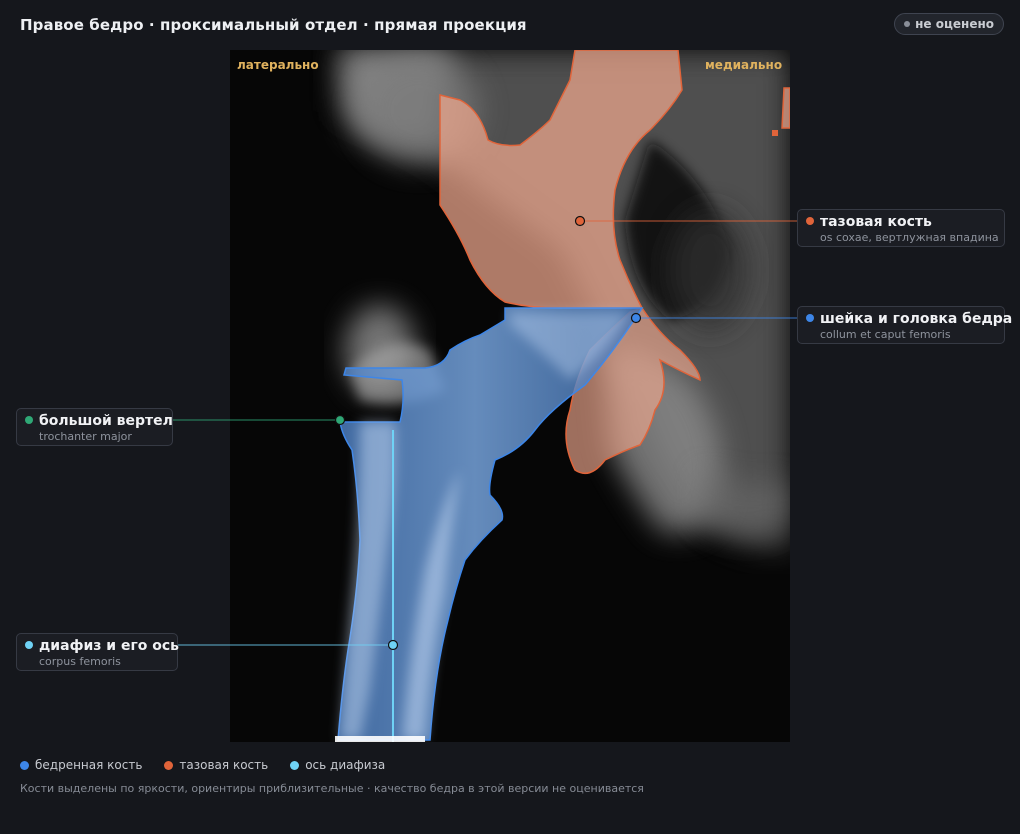 The height and width of the screenshot is (834, 1020). I want to click on shaft-marker, so click(393, 645).